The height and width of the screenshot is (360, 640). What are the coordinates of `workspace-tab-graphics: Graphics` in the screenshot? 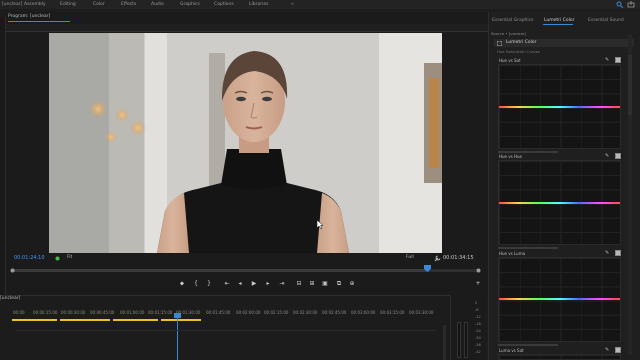 It's located at (190, 4).